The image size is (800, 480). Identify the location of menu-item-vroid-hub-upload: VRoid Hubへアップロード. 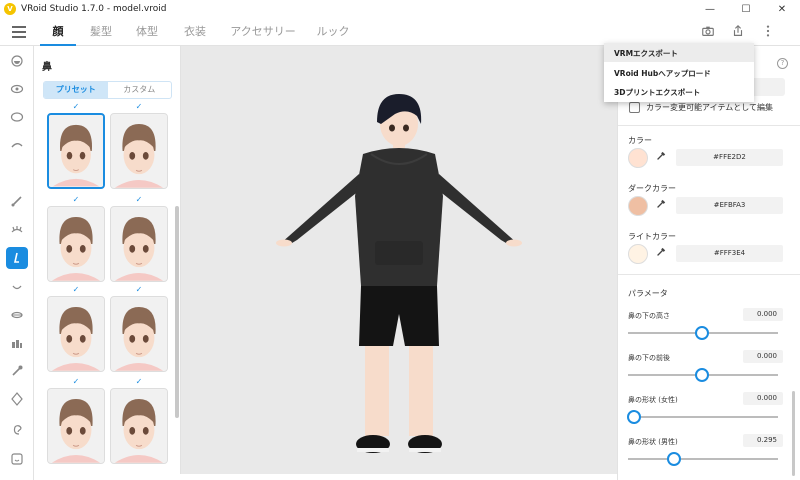
(662, 73).